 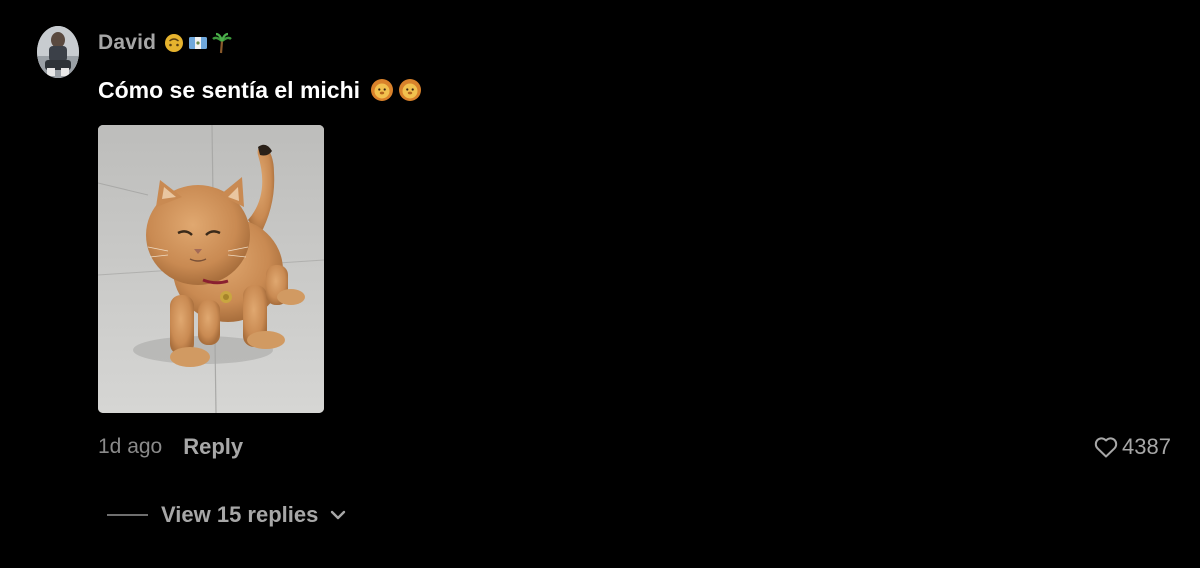 I want to click on view-replies-label: View 15 replies, so click(x=240, y=514).